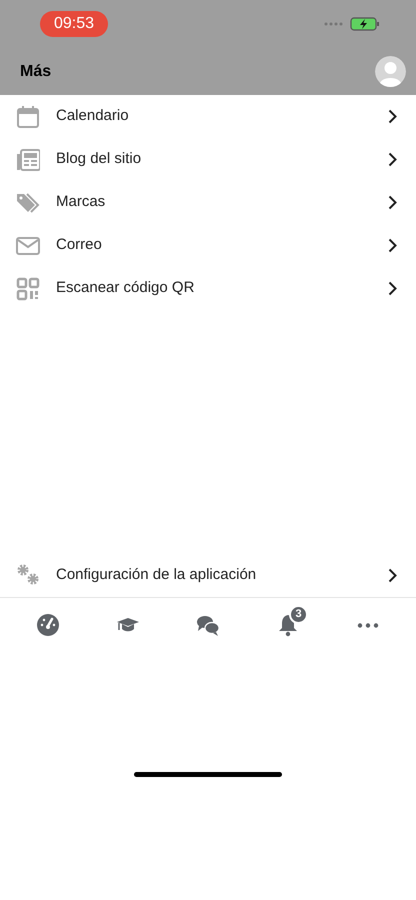 This screenshot has width=416, height=900. What do you see at coordinates (74, 24) in the screenshot?
I see `status-time: 09:53` at bounding box center [74, 24].